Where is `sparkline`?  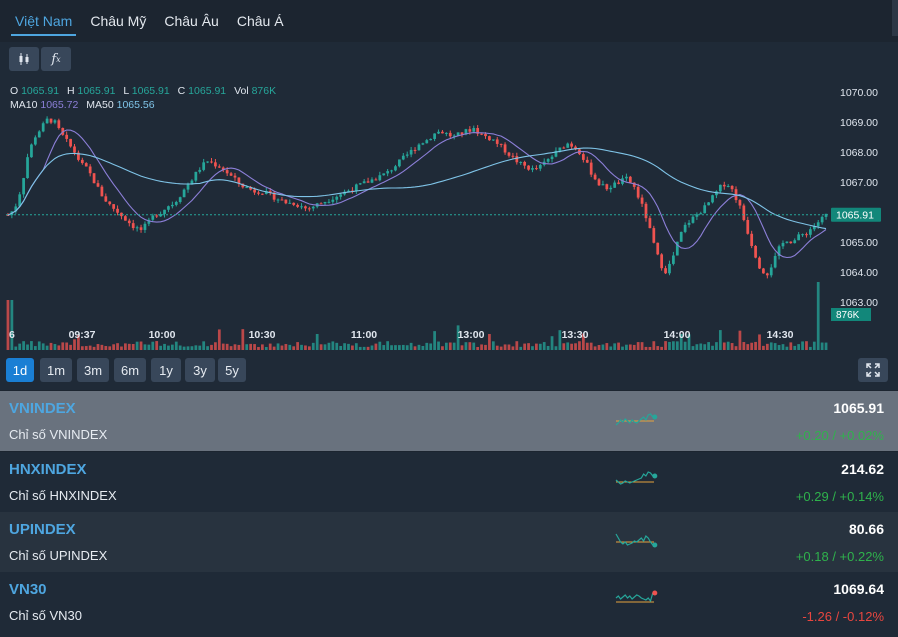
sparkline is located at coordinates (636, 540).